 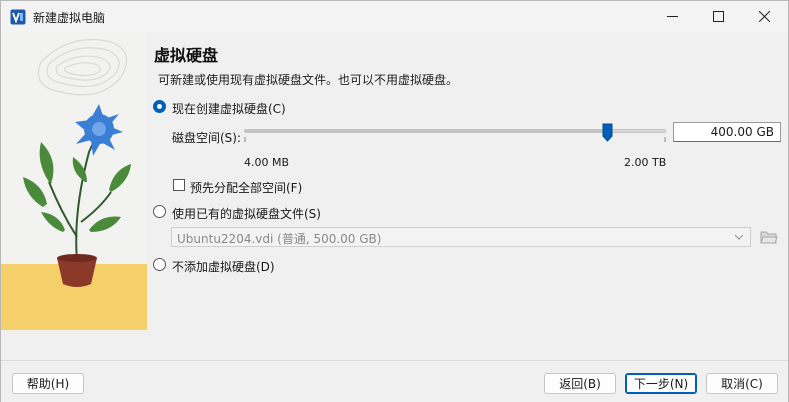 I want to click on minimize-icon, so click(x=672, y=16).